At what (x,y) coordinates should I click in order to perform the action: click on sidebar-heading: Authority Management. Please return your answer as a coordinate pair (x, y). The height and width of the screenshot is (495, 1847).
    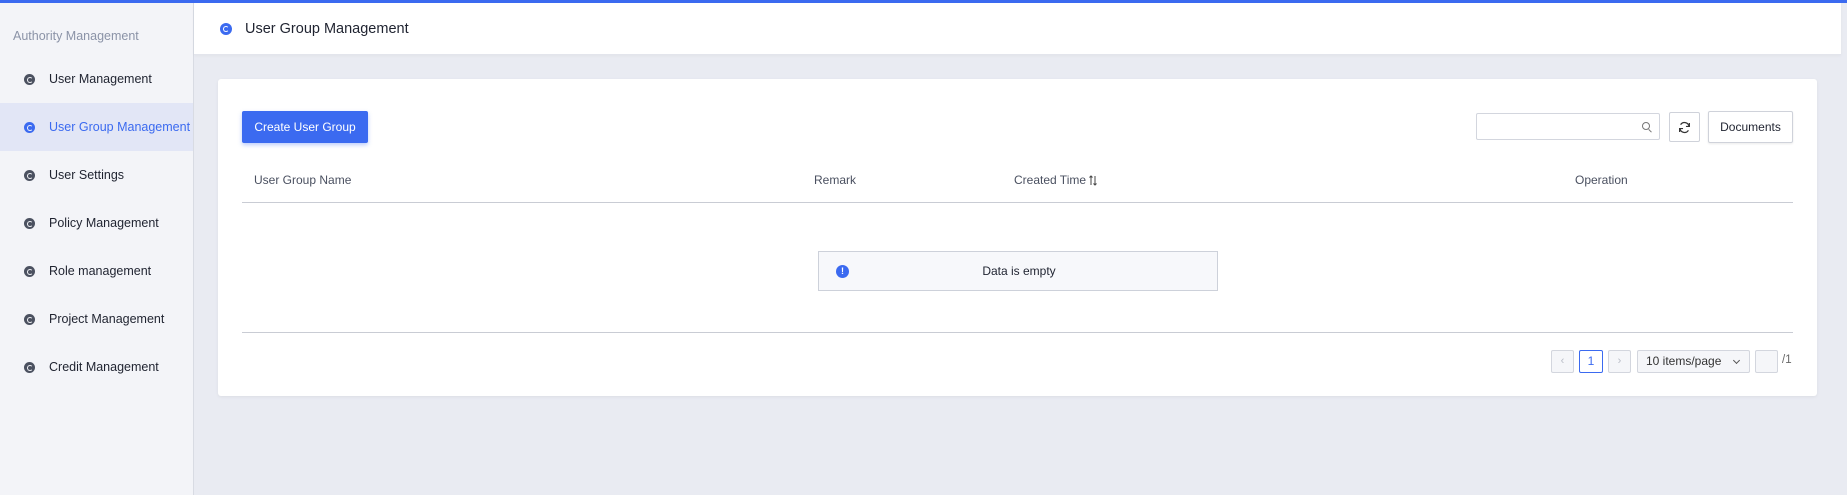
    Looking at the image, I should click on (76, 36).